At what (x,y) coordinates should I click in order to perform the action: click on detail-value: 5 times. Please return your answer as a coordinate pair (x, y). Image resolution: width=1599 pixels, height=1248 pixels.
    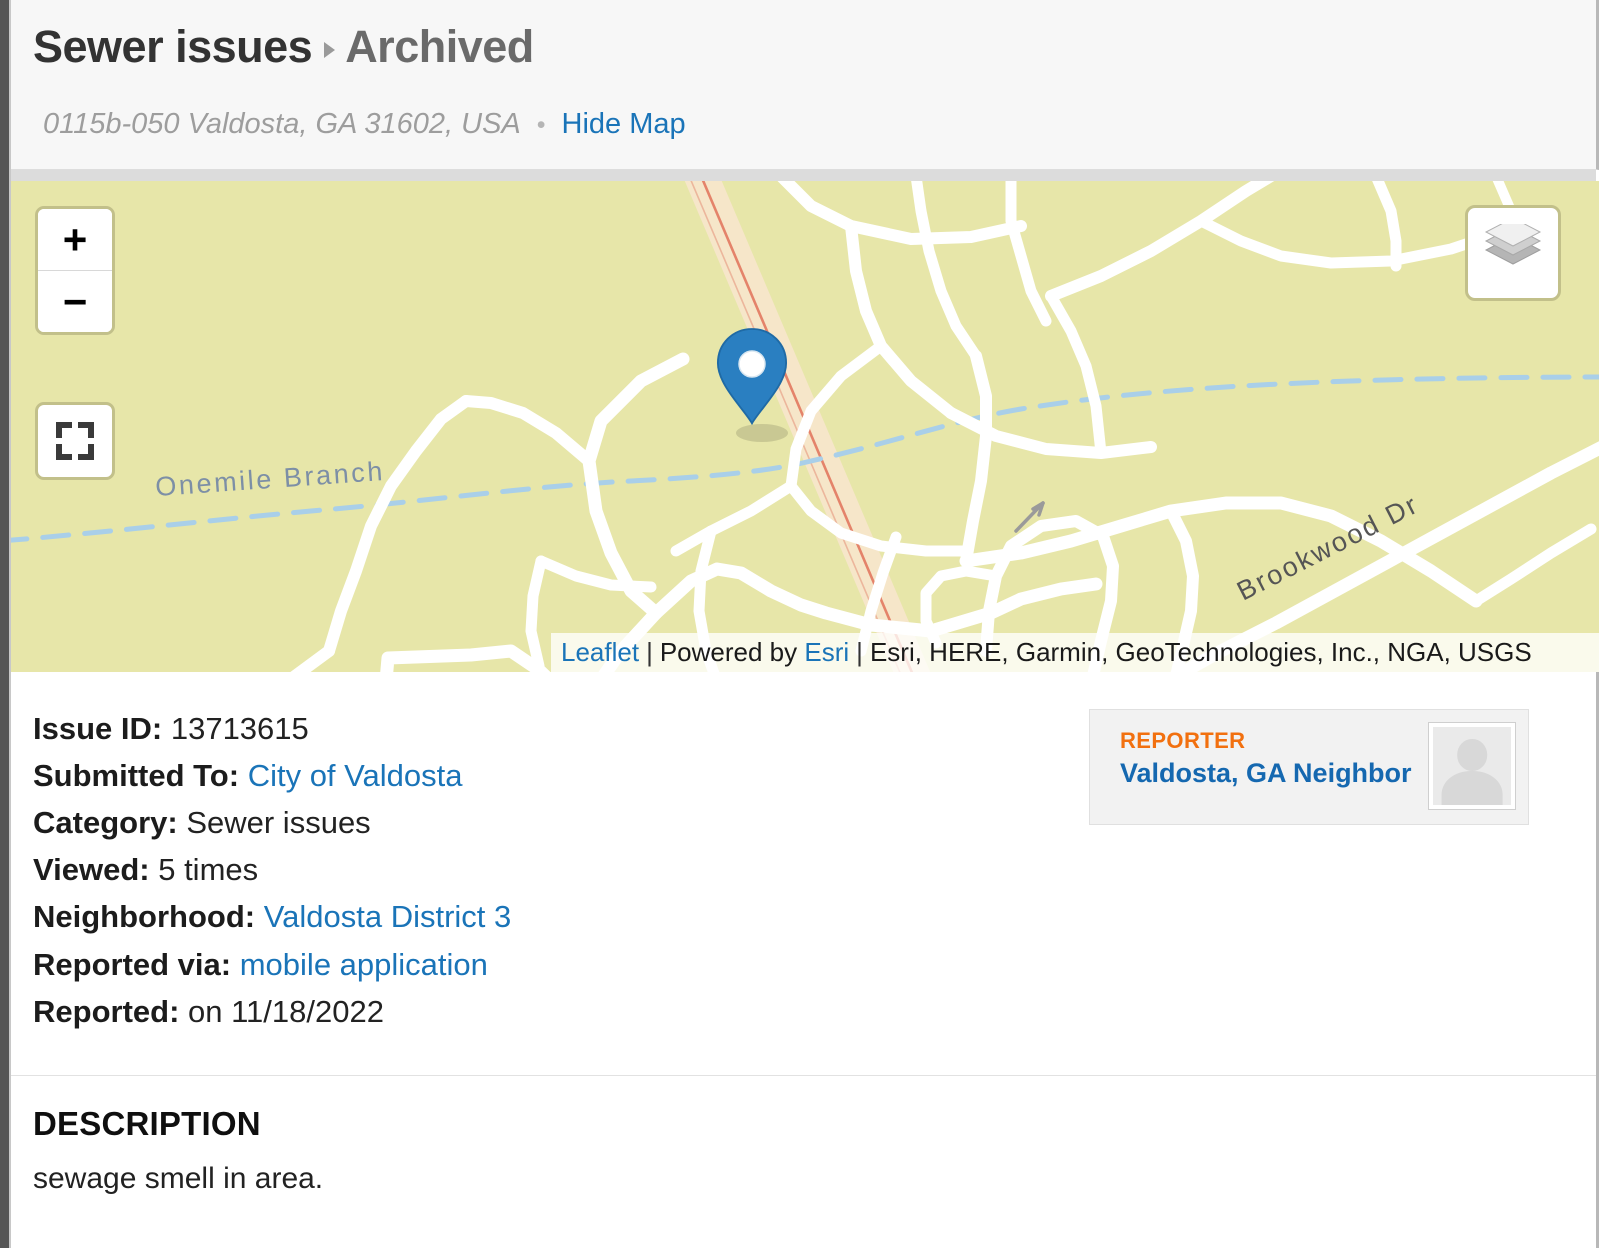
    Looking at the image, I should click on (208, 870).